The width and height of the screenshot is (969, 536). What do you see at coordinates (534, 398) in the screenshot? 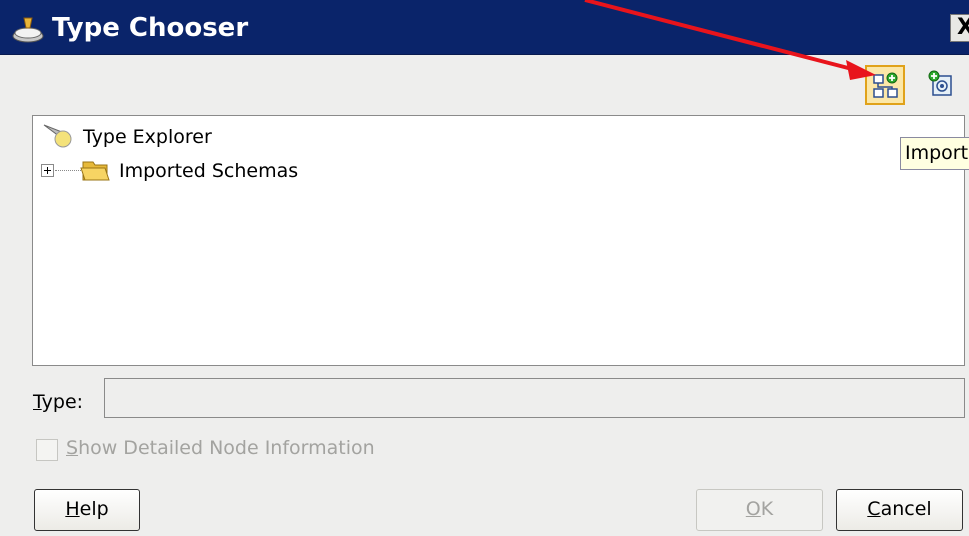
I see `type-input` at bounding box center [534, 398].